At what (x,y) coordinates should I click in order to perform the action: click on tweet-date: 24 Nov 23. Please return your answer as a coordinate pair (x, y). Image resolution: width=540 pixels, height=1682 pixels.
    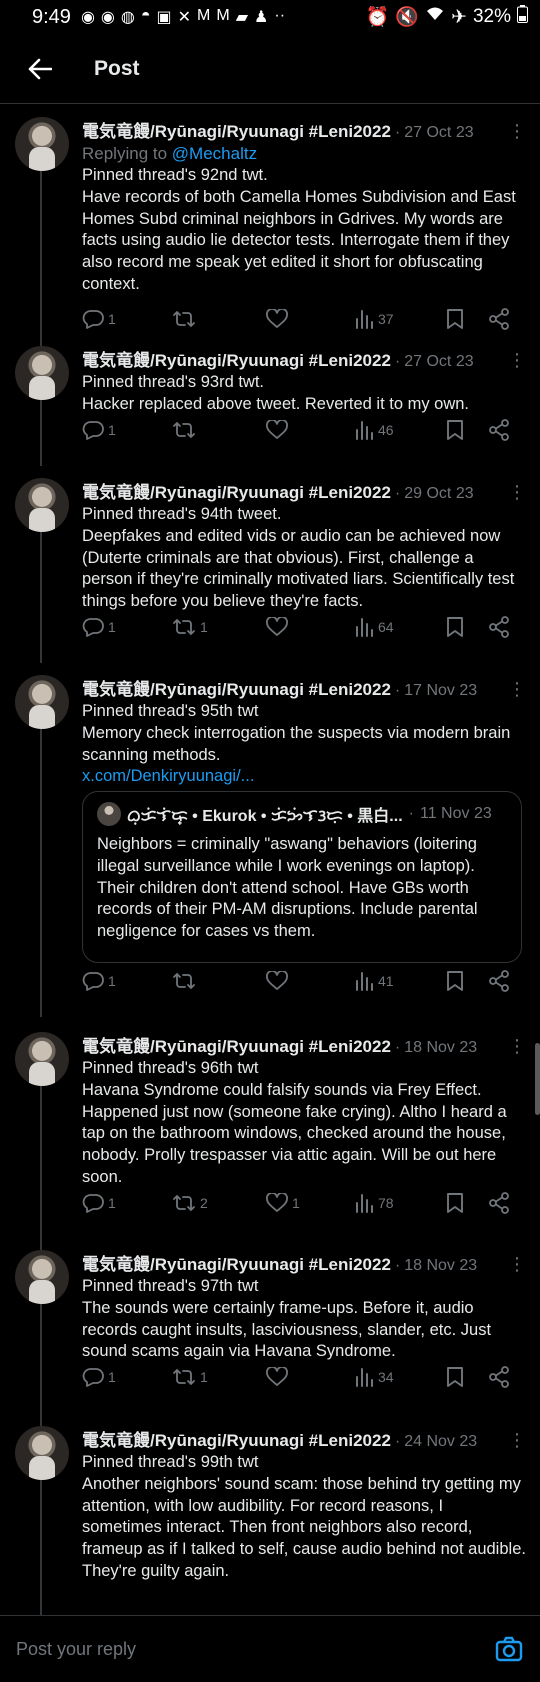
    Looking at the image, I should click on (440, 1442).